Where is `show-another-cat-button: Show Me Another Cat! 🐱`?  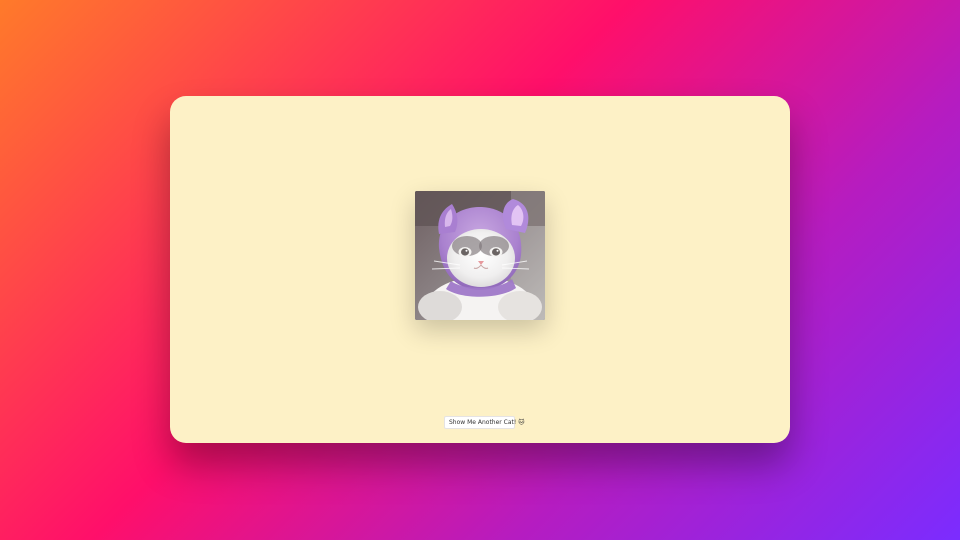
show-another-cat-button: Show Me Another Cat! 🐱 is located at coordinates (484, 422).